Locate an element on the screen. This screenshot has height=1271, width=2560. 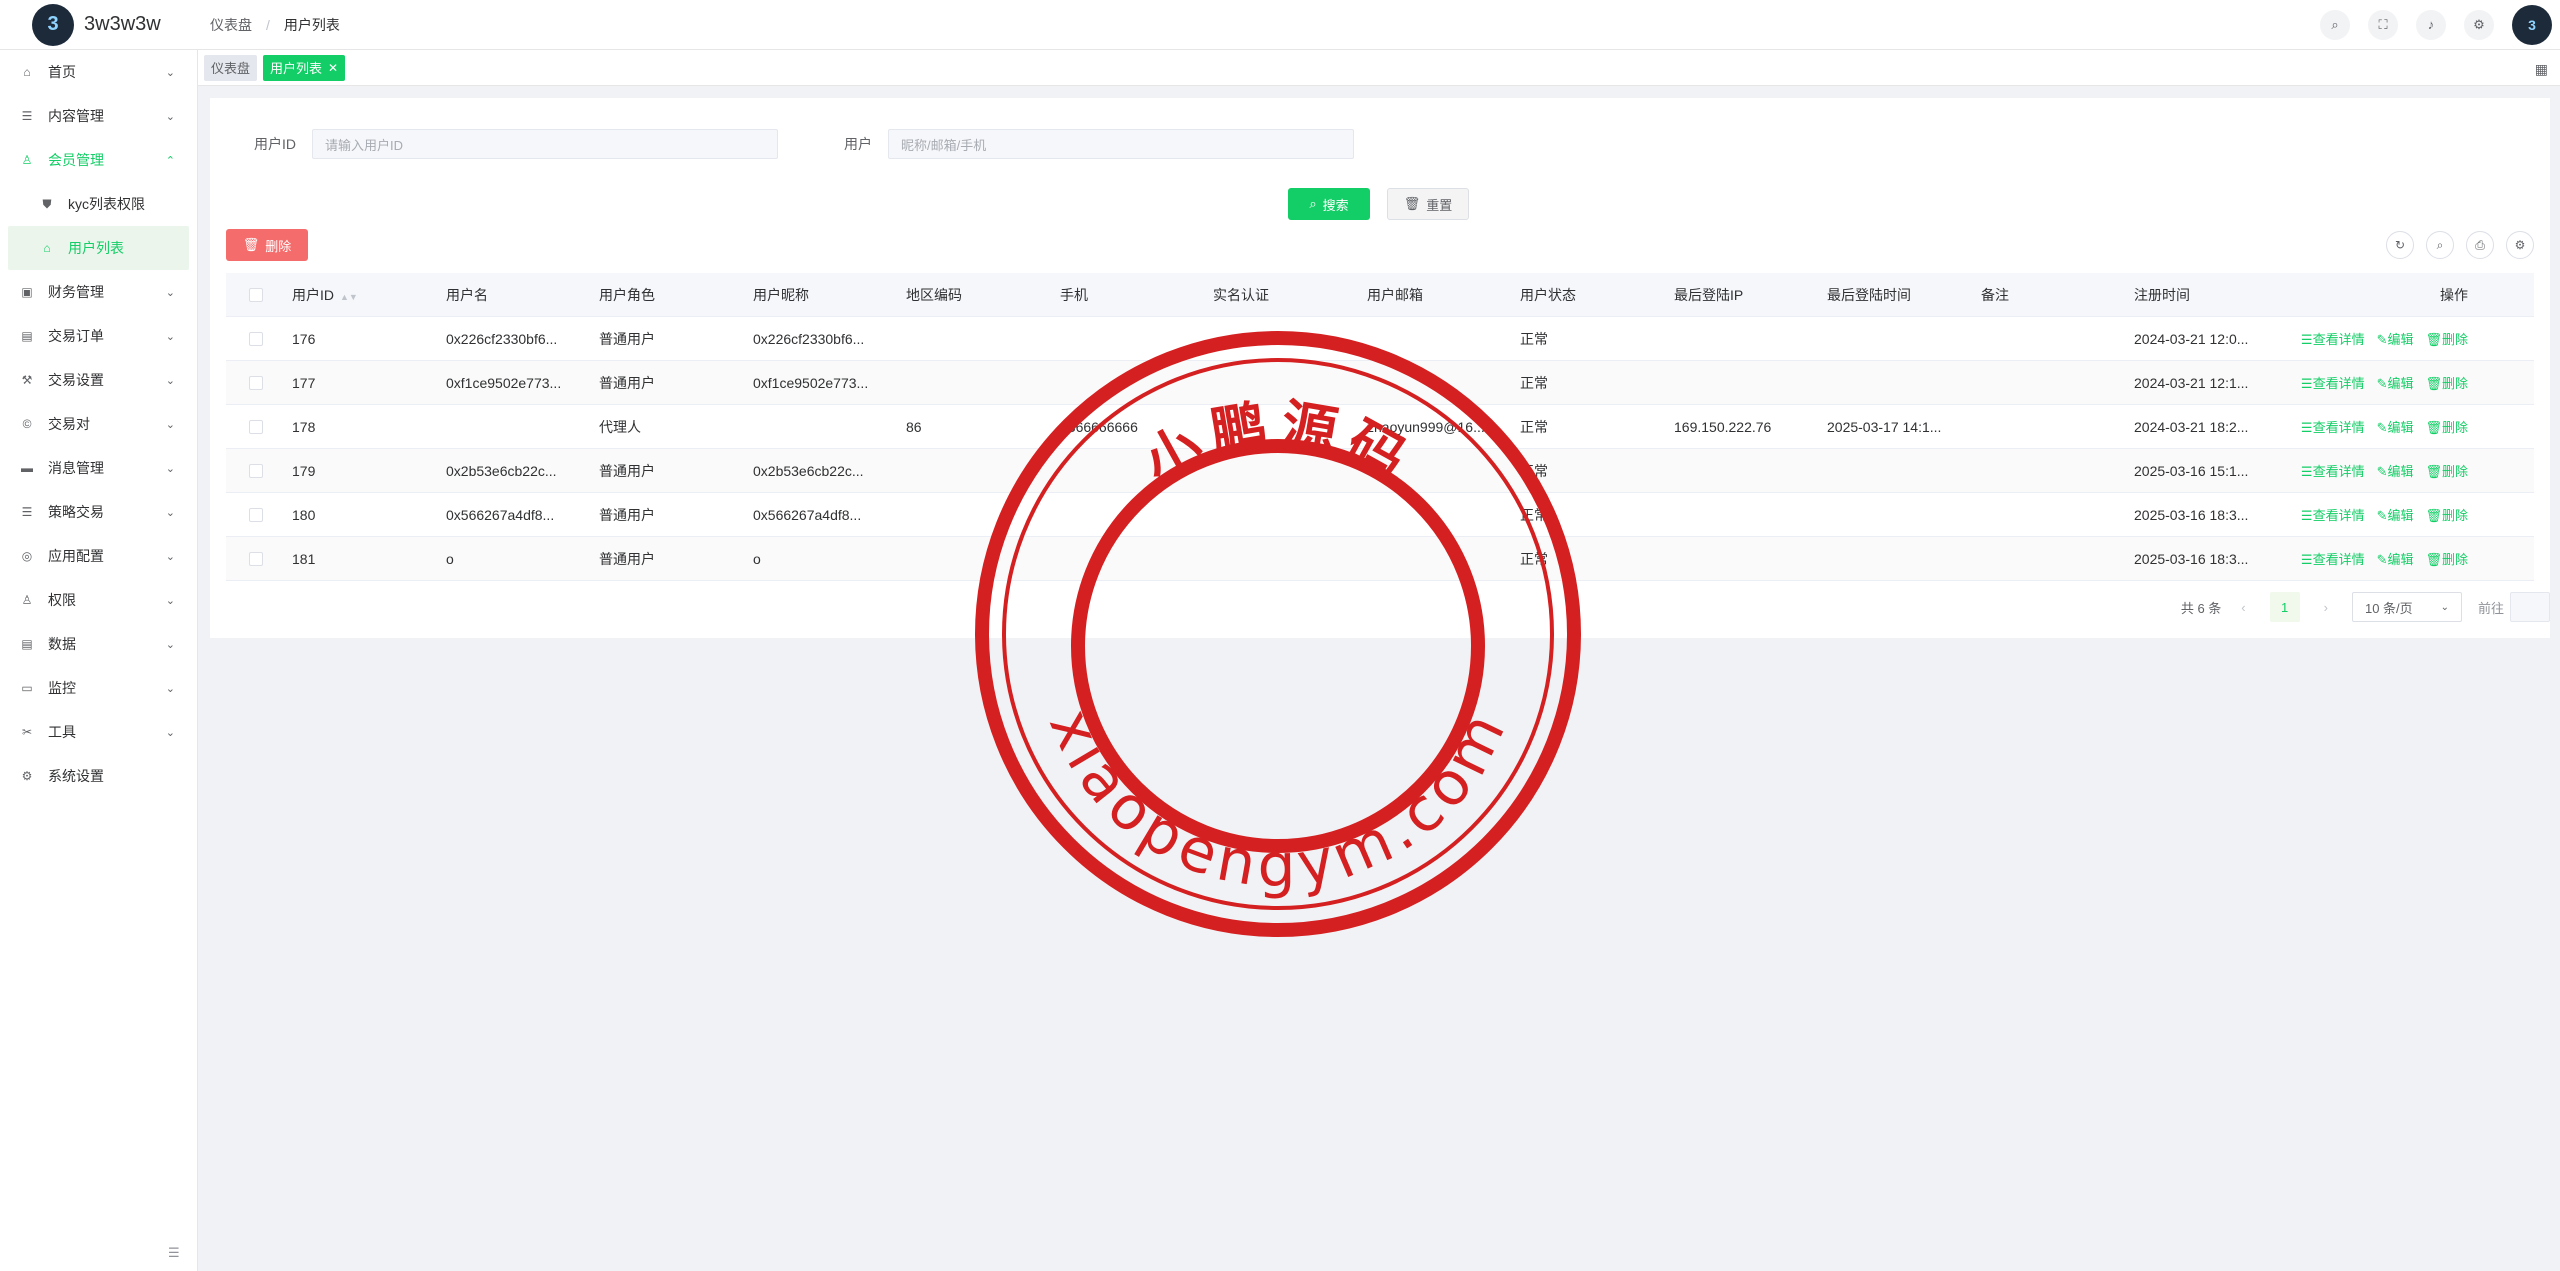
logo: 3 3w3w3w is located at coordinates (99, 25).